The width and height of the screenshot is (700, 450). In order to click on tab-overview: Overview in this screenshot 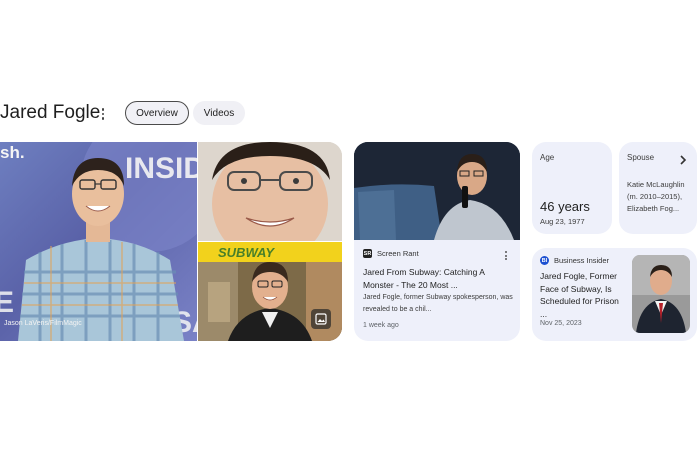, I will do `click(157, 113)`.